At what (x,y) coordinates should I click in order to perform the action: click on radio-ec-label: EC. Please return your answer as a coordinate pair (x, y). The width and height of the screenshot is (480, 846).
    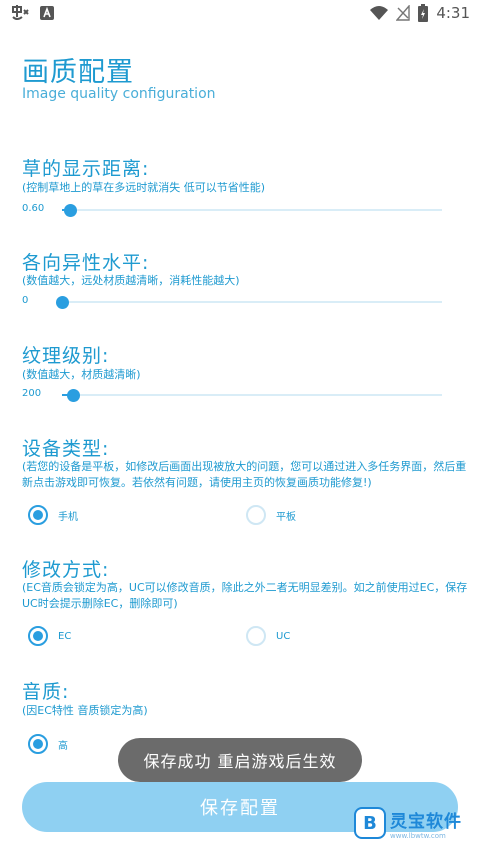
    Looking at the image, I should click on (65, 636).